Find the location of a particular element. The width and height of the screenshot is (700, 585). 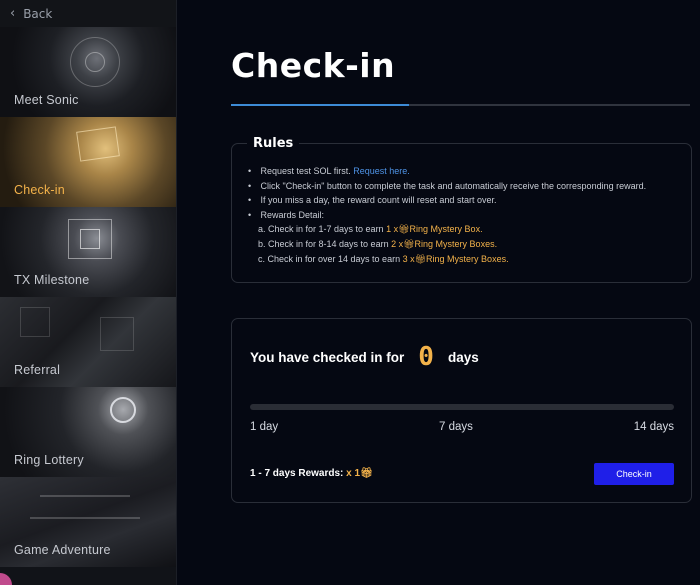

tier-text: b. Check in for 8-14 days to earn is located at coordinates (323, 243).